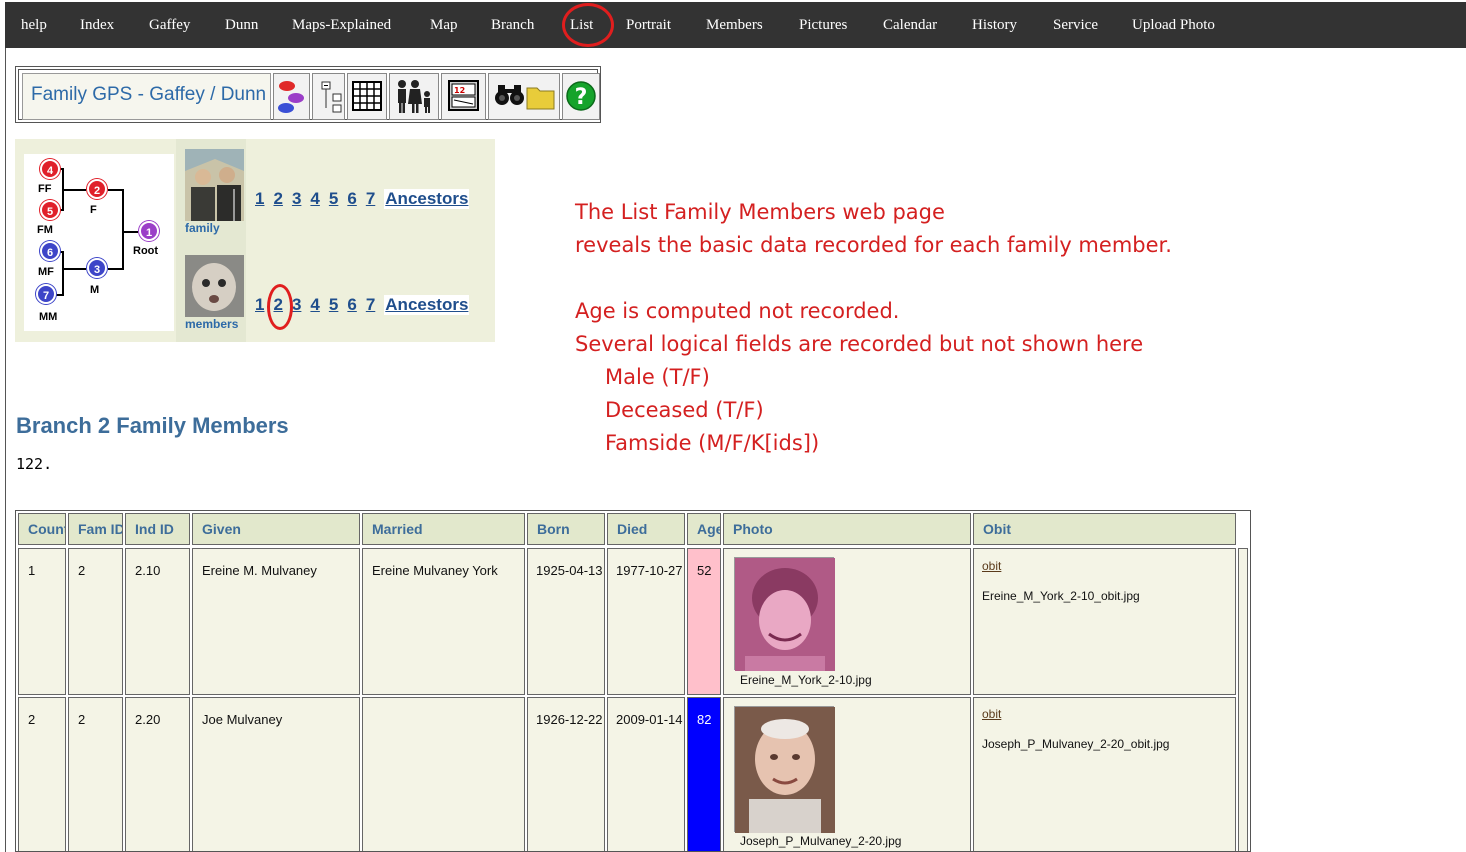 The height and width of the screenshot is (852, 1466). I want to click on row1-photo, so click(784, 614).